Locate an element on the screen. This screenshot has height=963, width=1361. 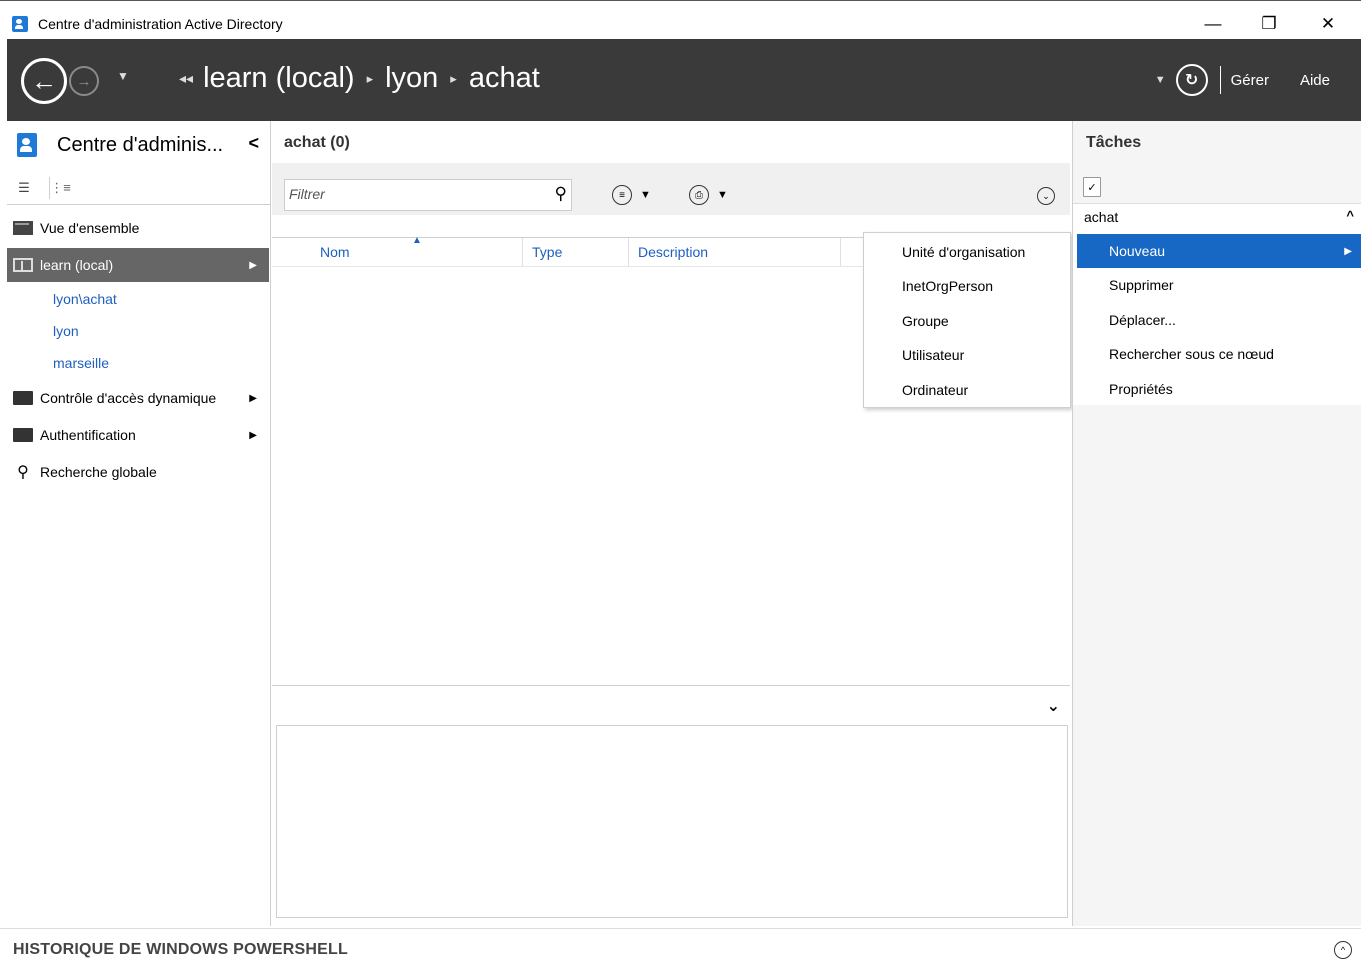
powershell-history-label: HISTORIQUE DE WINDOWS POWERSHELL is located at coordinates (181, 949).